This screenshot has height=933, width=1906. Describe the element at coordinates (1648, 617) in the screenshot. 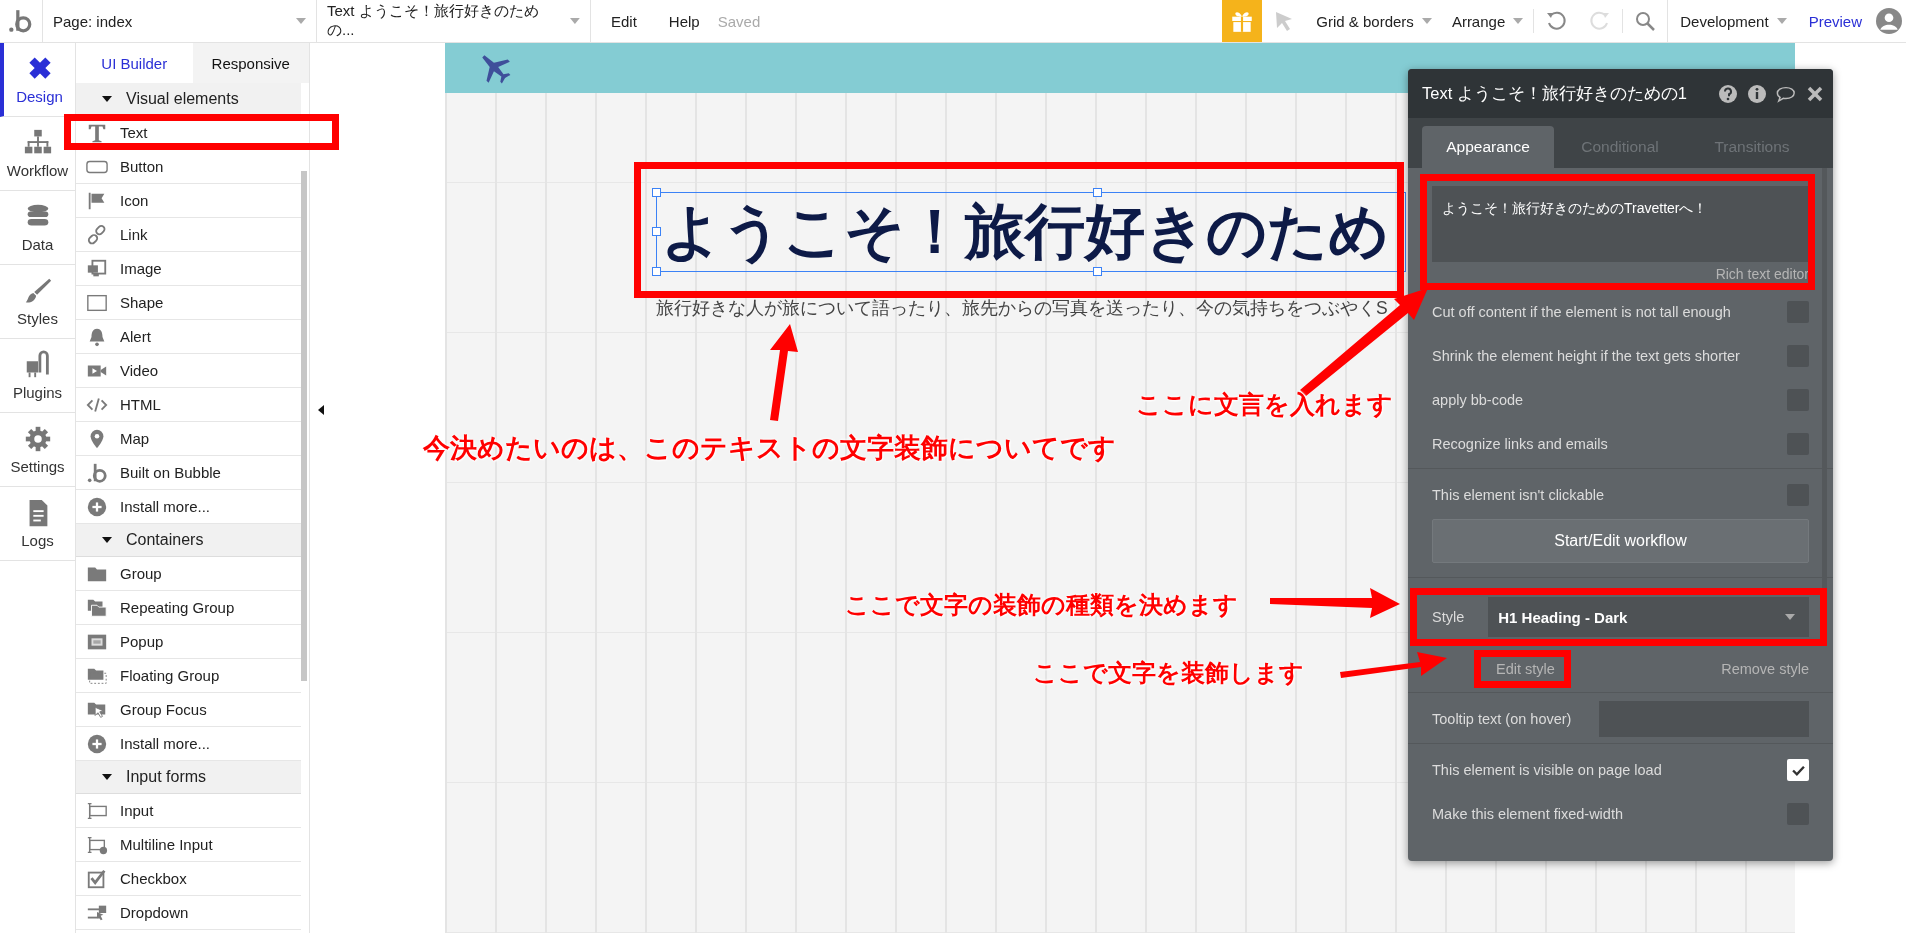

I see `style-dropdown: H1 Heading - Dark` at that location.